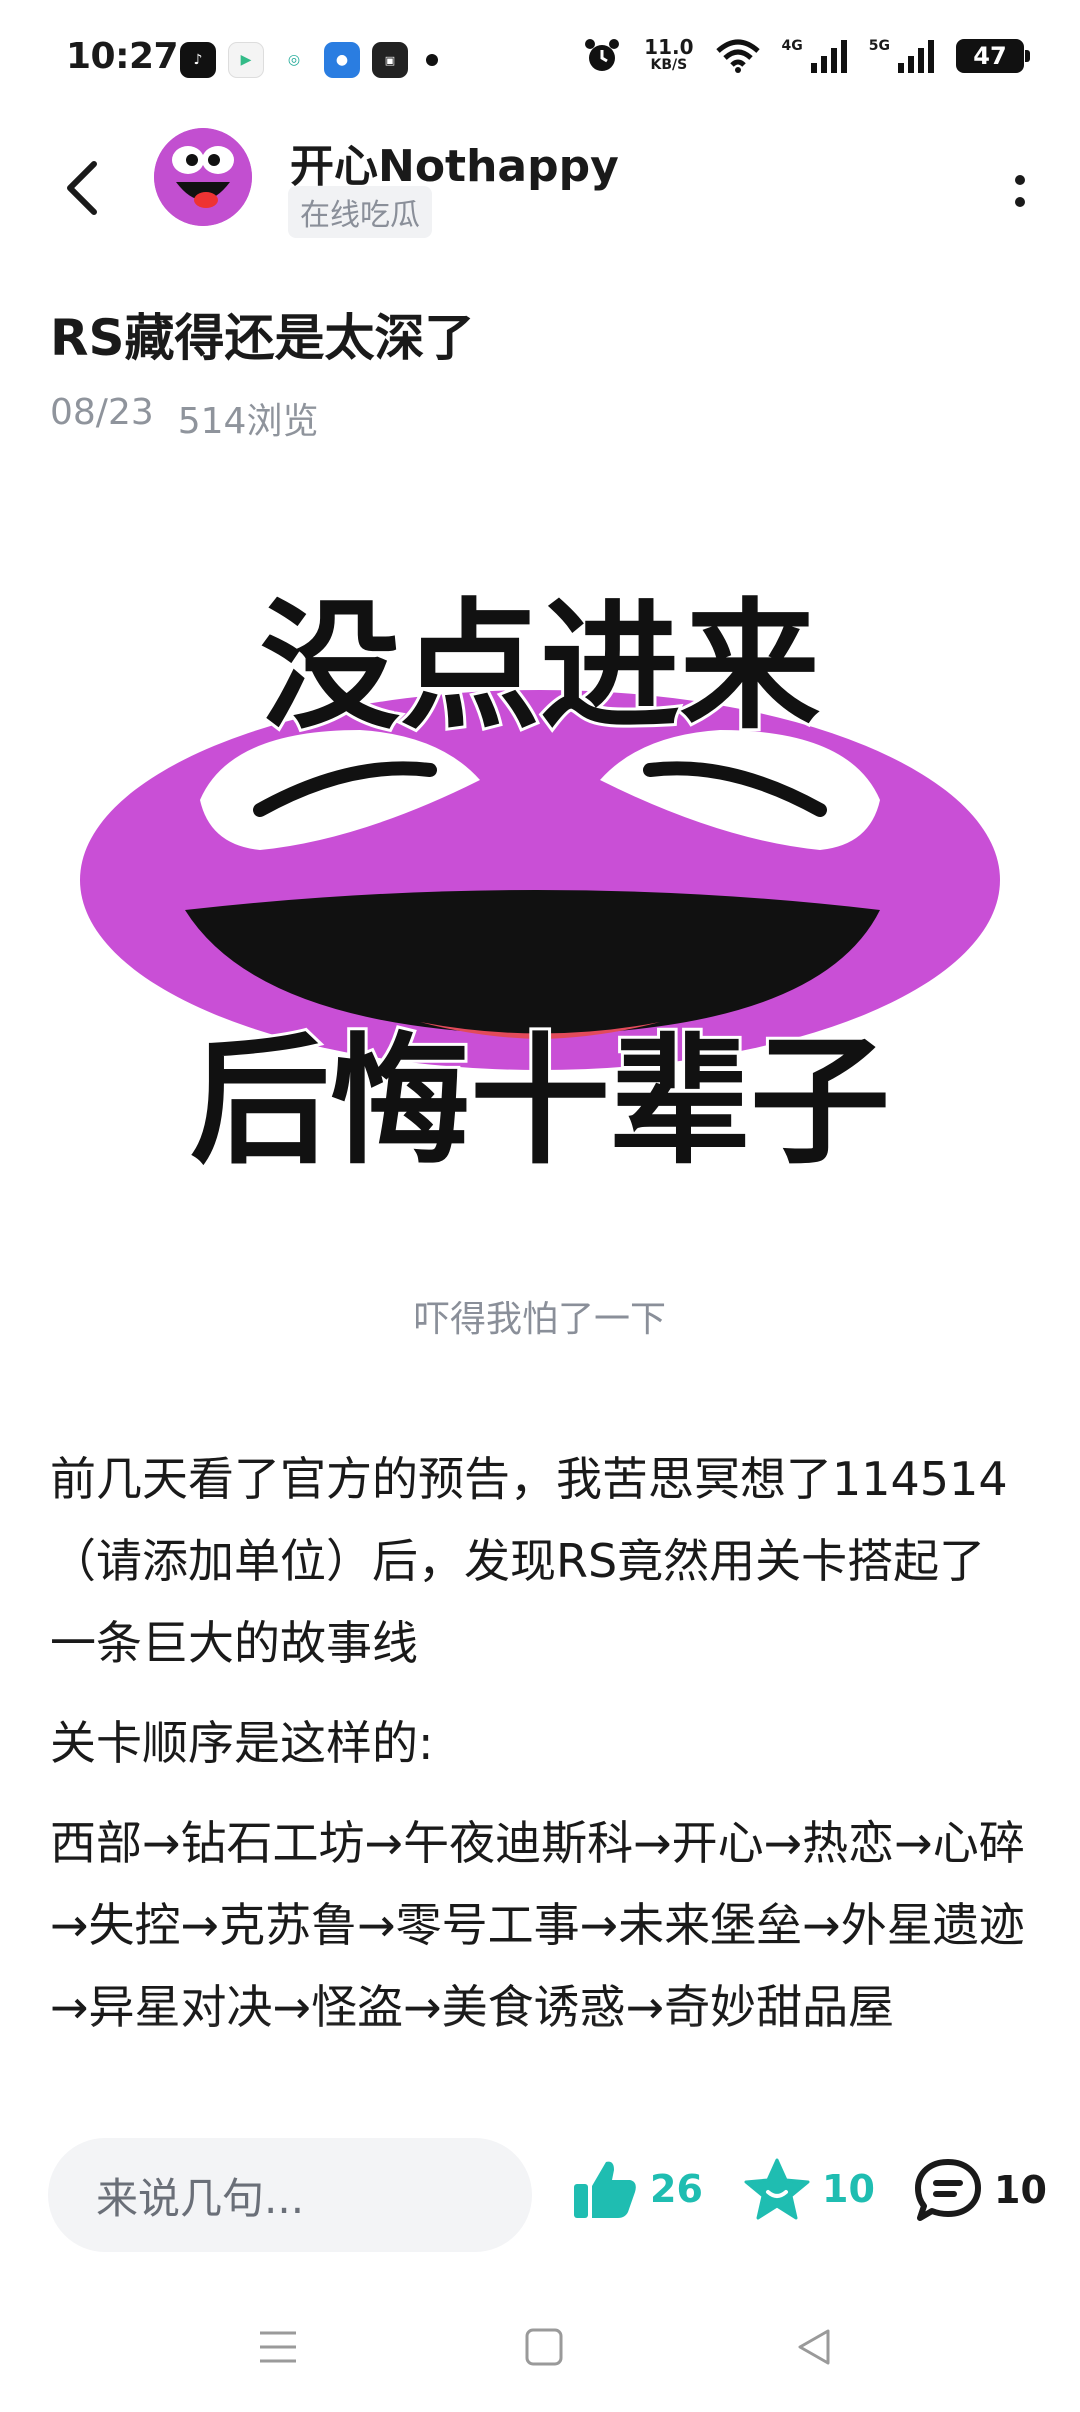 The width and height of the screenshot is (1080, 2412). Describe the element at coordinates (848, 2189) in the screenshot. I see `favorite-count: 10` at that location.